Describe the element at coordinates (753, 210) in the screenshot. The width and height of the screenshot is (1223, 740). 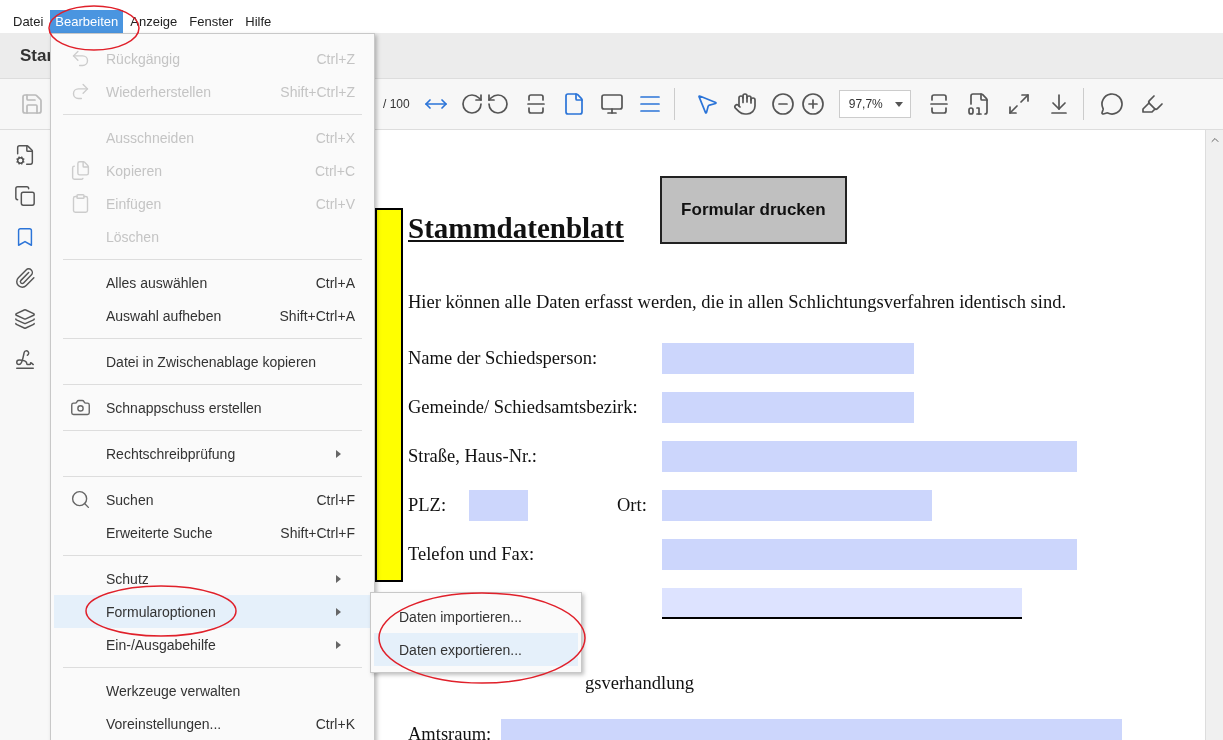
I see `print-form-button: Formular drucken` at that location.